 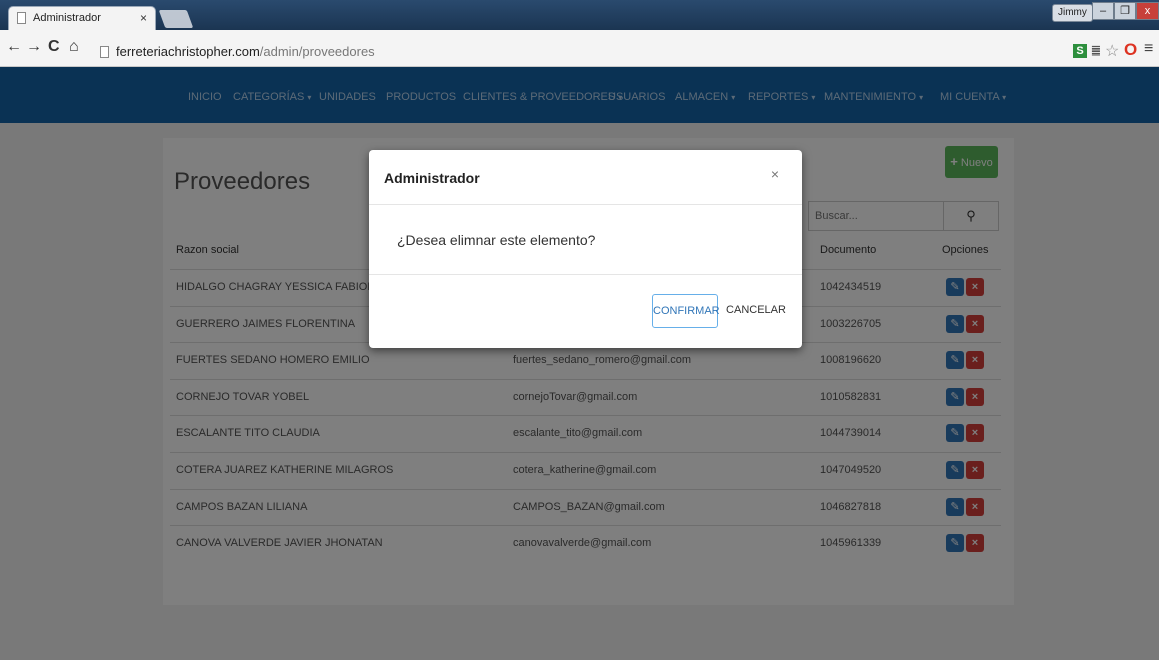 I want to click on user-profile-button: Jimmy, so click(x=1072, y=13).